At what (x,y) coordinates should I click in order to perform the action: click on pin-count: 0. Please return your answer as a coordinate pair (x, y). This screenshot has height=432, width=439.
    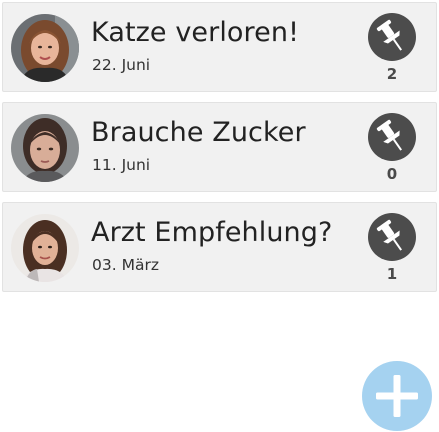
    Looking at the image, I should click on (392, 174).